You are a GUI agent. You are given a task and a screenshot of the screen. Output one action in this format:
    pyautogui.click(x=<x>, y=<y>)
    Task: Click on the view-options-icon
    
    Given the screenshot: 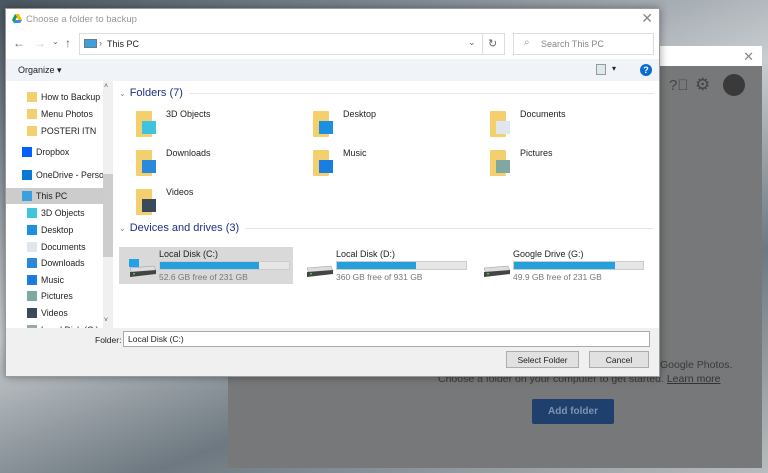 What is the action you would take?
    pyautogui.click(x=601, y=69)
    